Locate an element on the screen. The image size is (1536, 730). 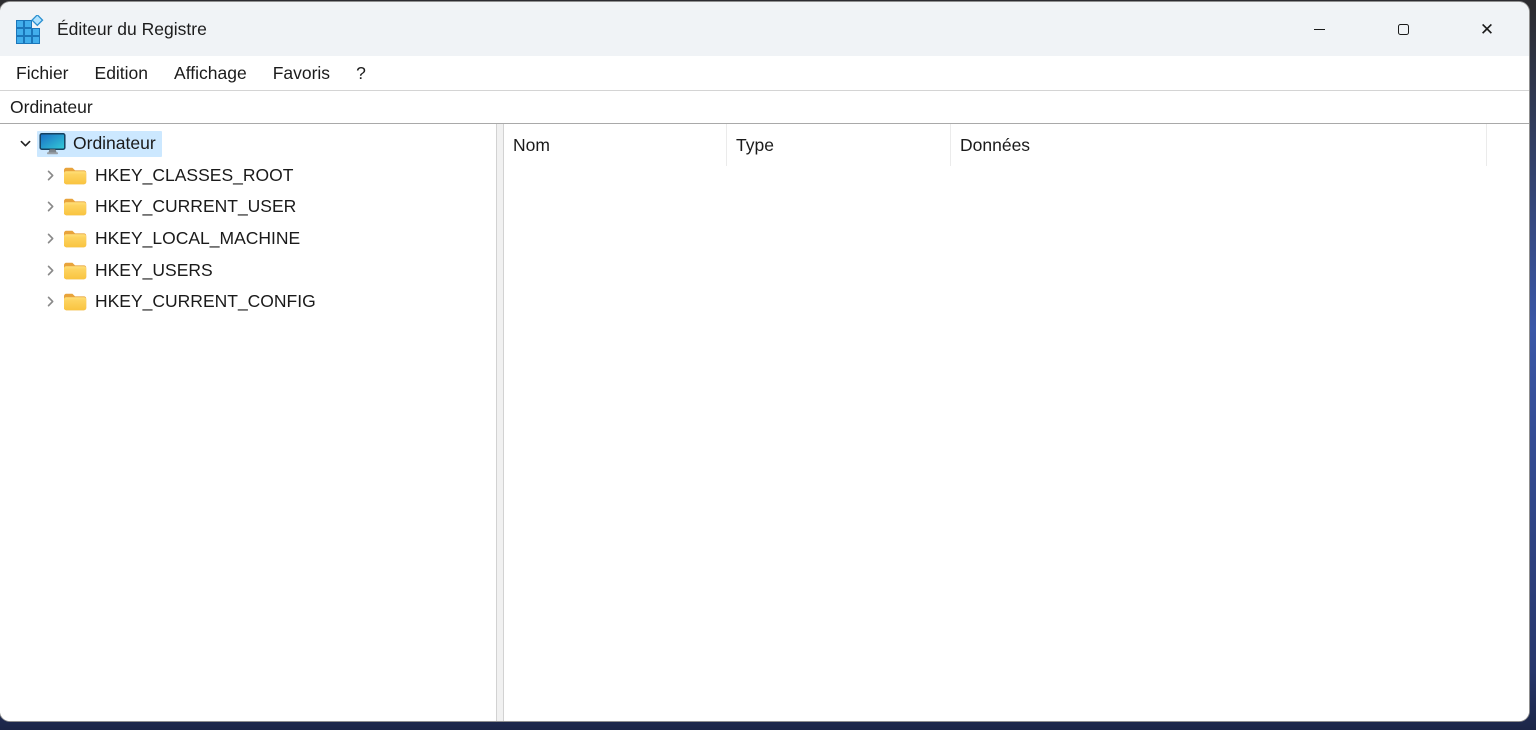
column-header-filler is located at coordinates (1508, 145).